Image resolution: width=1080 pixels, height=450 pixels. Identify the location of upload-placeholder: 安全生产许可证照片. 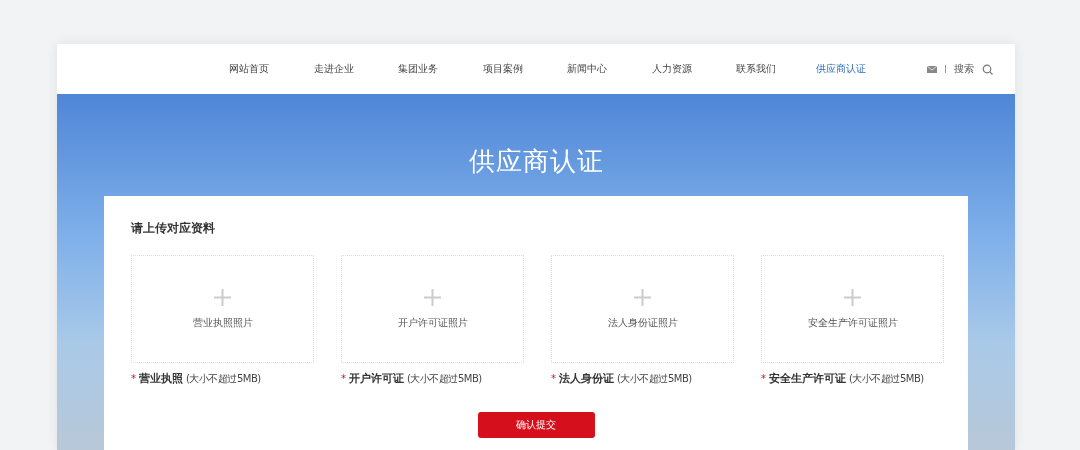
(852, 322).